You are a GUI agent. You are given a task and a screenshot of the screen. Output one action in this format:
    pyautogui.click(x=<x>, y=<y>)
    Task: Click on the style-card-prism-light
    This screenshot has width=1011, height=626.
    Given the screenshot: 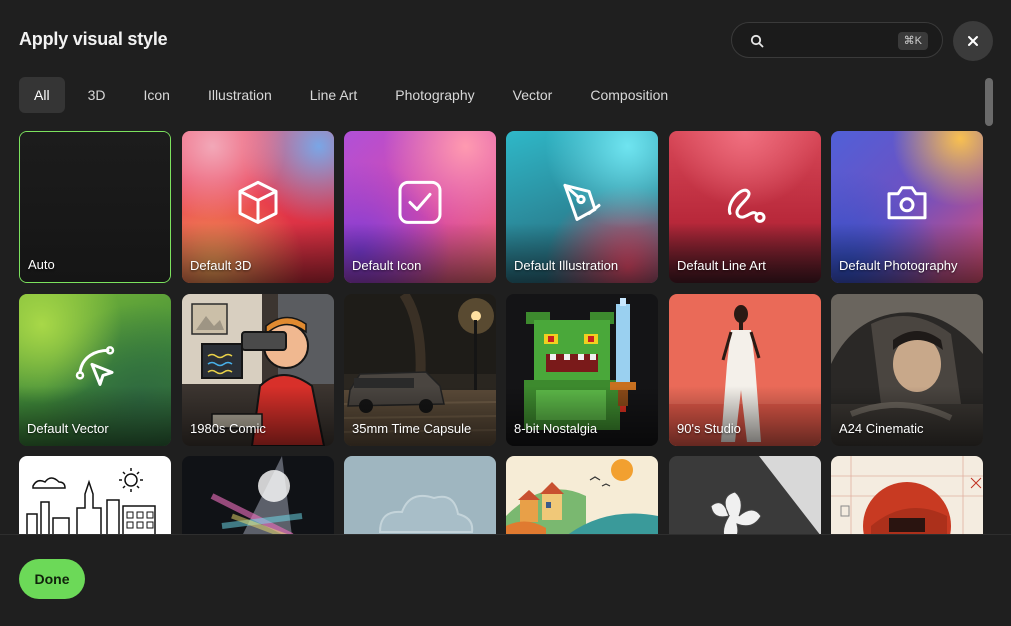 What is the action you would take?
    pyautogui.click(x=258, y=495)
    